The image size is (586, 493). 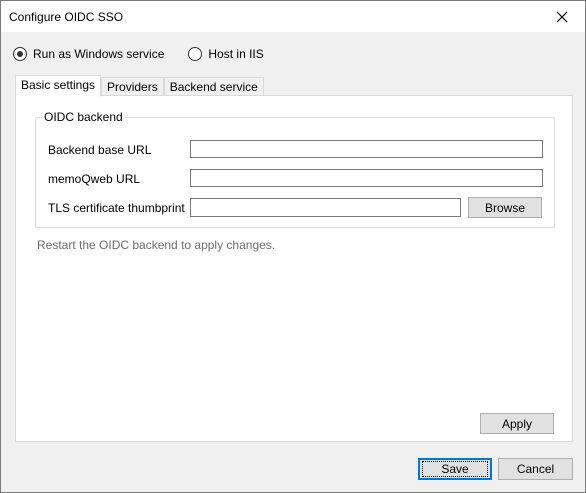 I want to click on title-bar: Configure OIDC SSO, so click(x=293, y=16).